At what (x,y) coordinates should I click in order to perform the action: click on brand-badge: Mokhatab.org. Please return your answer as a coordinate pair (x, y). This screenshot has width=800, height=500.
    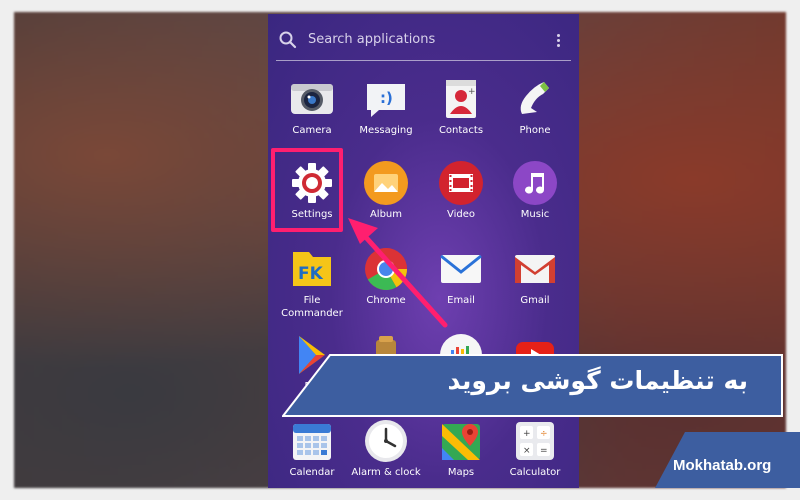
    Looking at the image, I should click on (727, 460).